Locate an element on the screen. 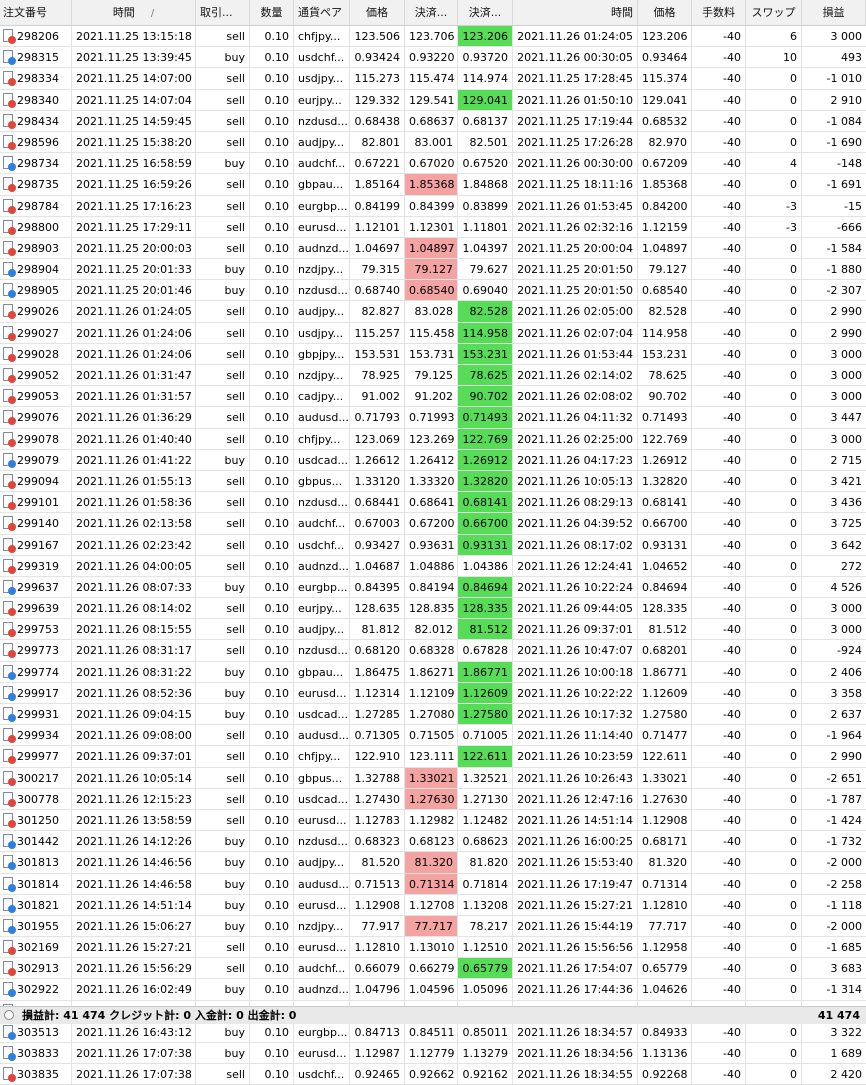  order-id-cell: 299977 is located at coordinates (36, 757).